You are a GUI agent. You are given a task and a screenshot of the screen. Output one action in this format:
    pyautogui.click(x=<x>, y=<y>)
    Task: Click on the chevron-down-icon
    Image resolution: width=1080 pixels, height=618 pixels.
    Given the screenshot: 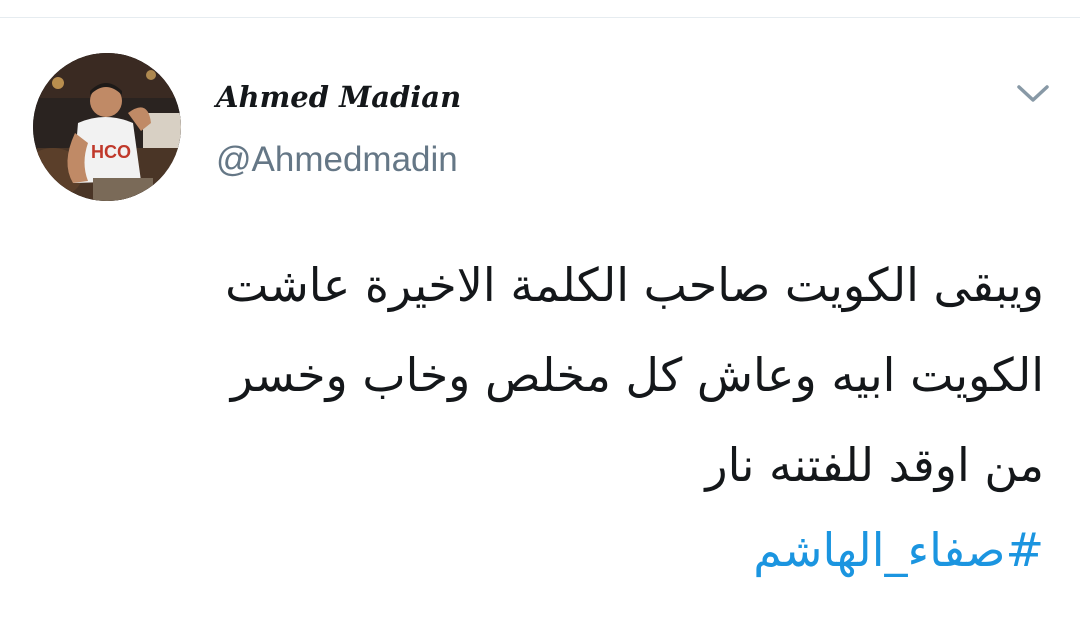 What is the action you would take?
    pyautogui.click(x=1033, y=93)
    